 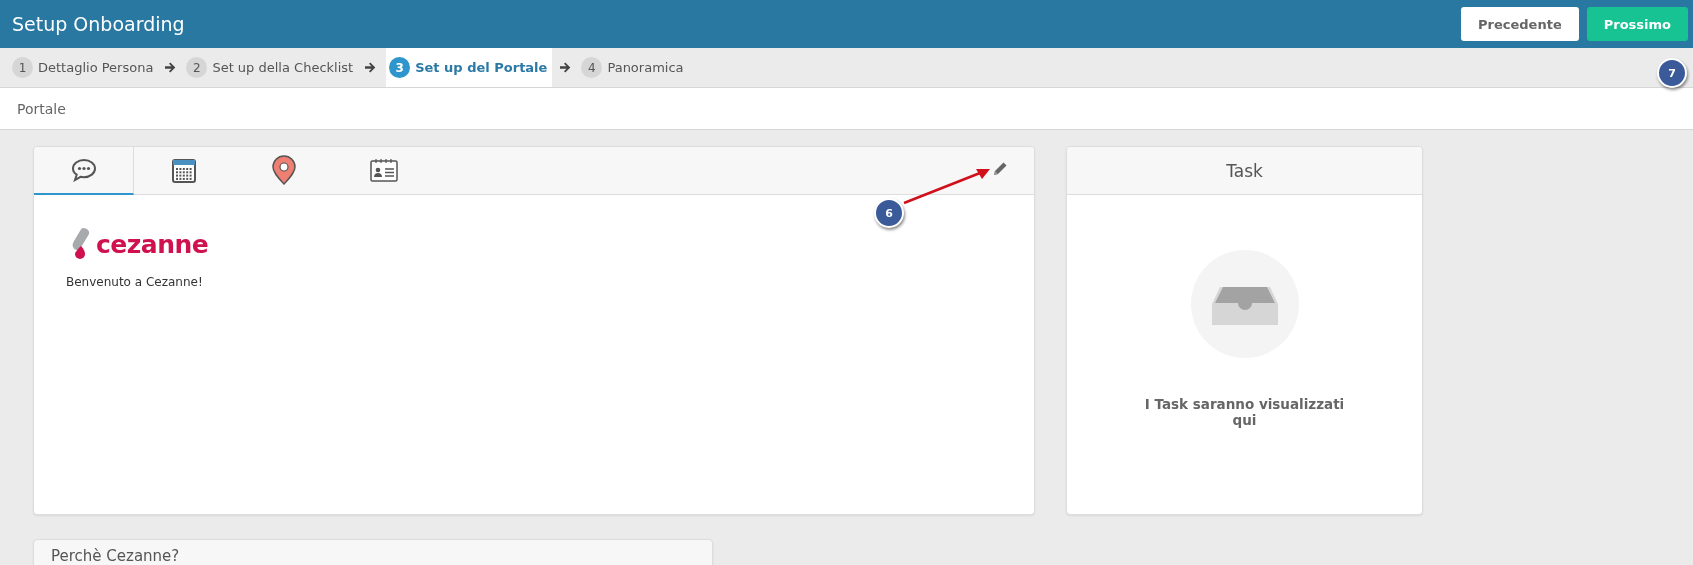 I want to click on wizard-step: 2 Set up della Checklist, so click(x=272, y=67).